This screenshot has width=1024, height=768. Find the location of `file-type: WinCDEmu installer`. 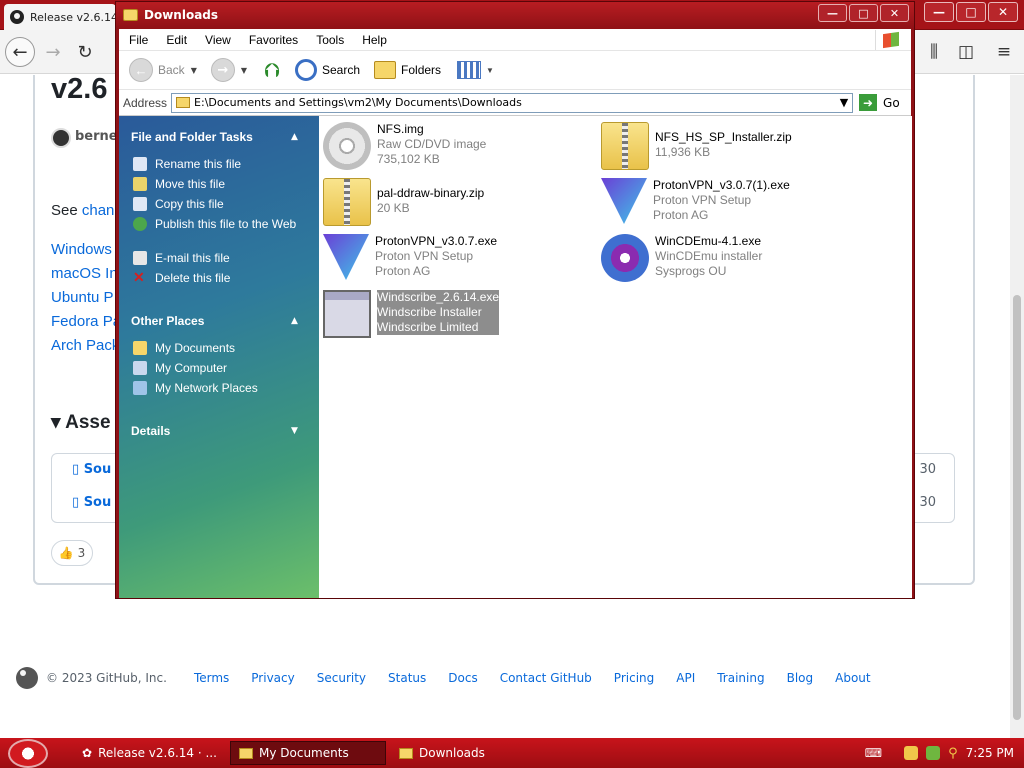

file-type: WinCDEmu installer is located at coordinates (709, 256).